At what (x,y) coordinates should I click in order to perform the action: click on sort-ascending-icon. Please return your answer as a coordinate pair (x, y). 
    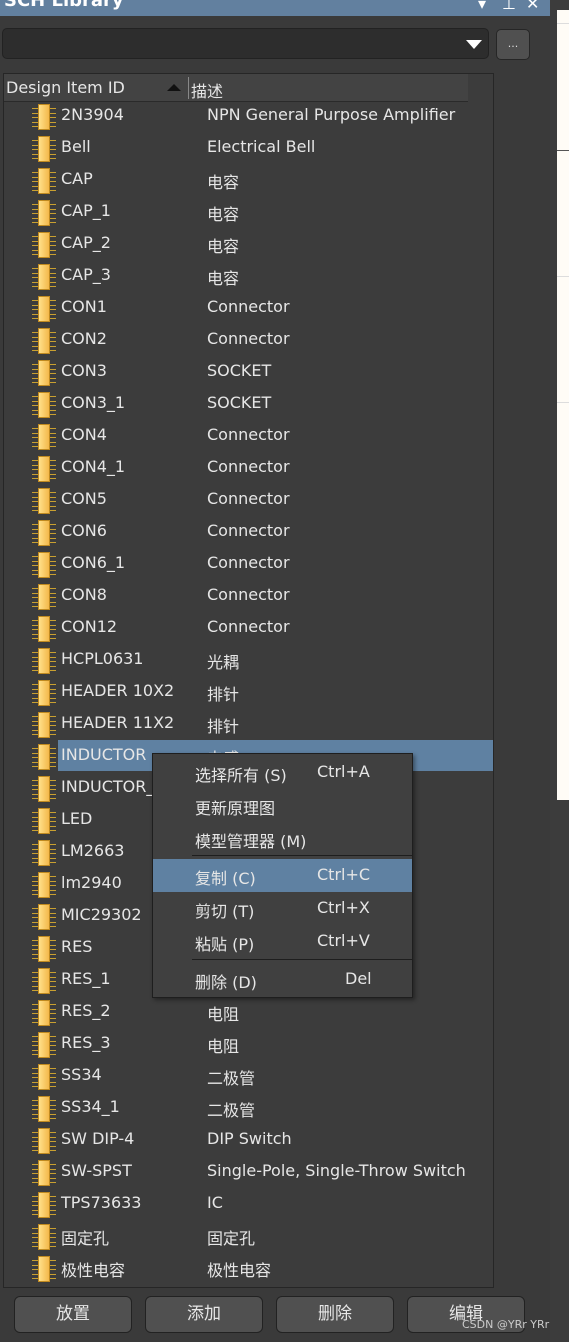
    Looking at the image, I should click on (174, 87).